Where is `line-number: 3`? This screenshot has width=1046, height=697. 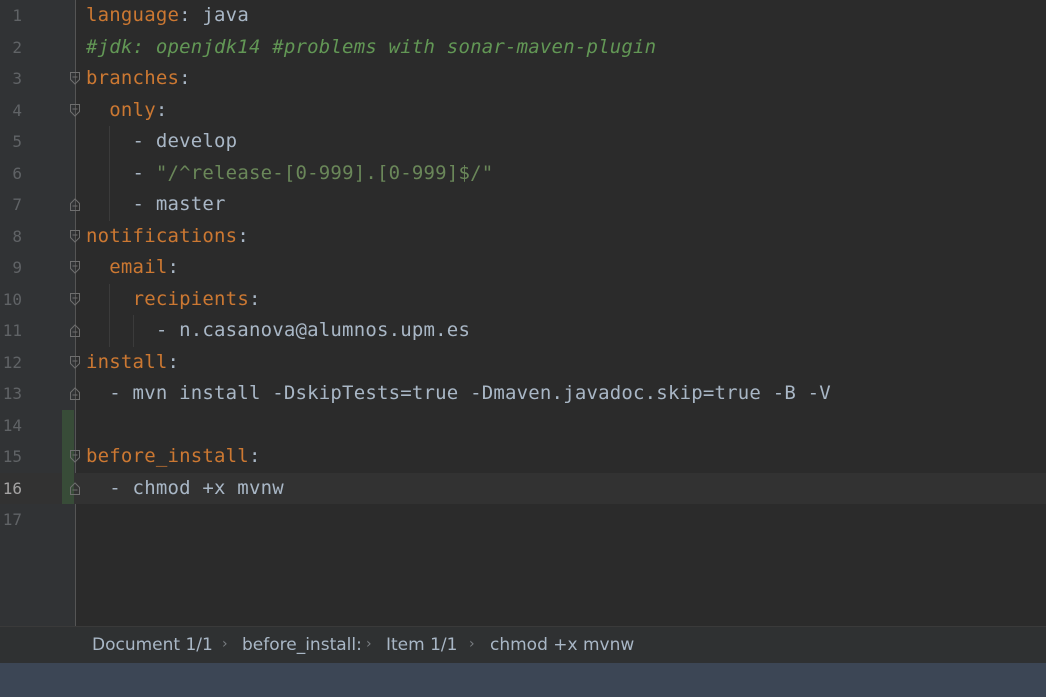 line-number: 3 is located at coordinates (17, 78).